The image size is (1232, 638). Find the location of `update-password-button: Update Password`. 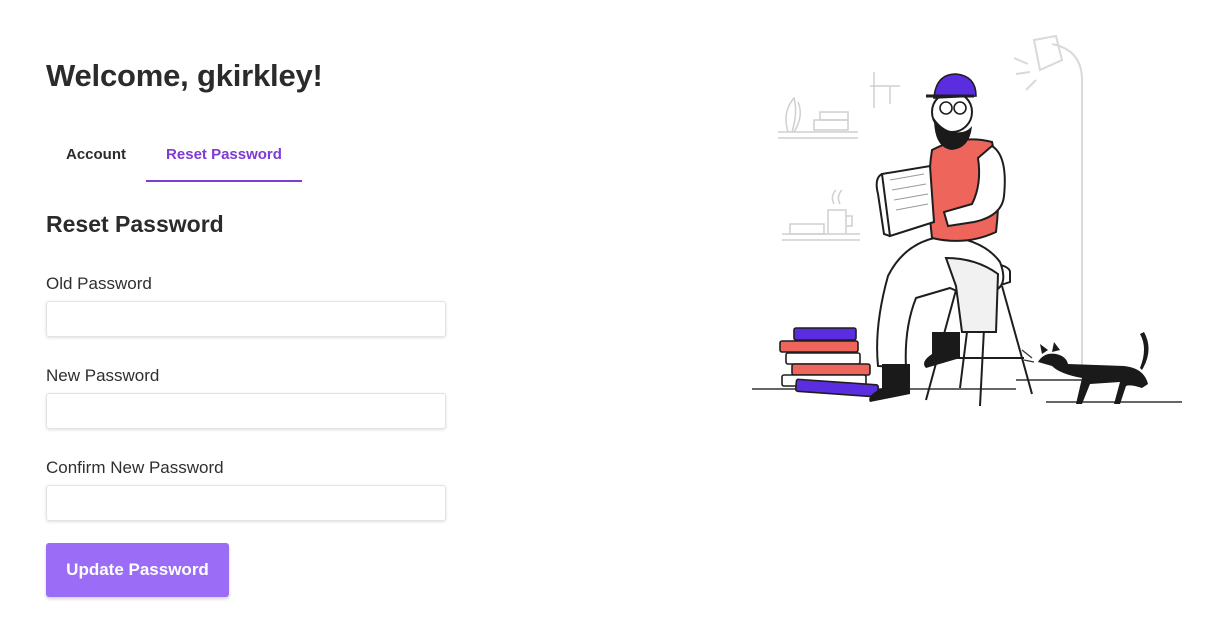

update-password-button: Update Password is located at coordinates (137, 570).